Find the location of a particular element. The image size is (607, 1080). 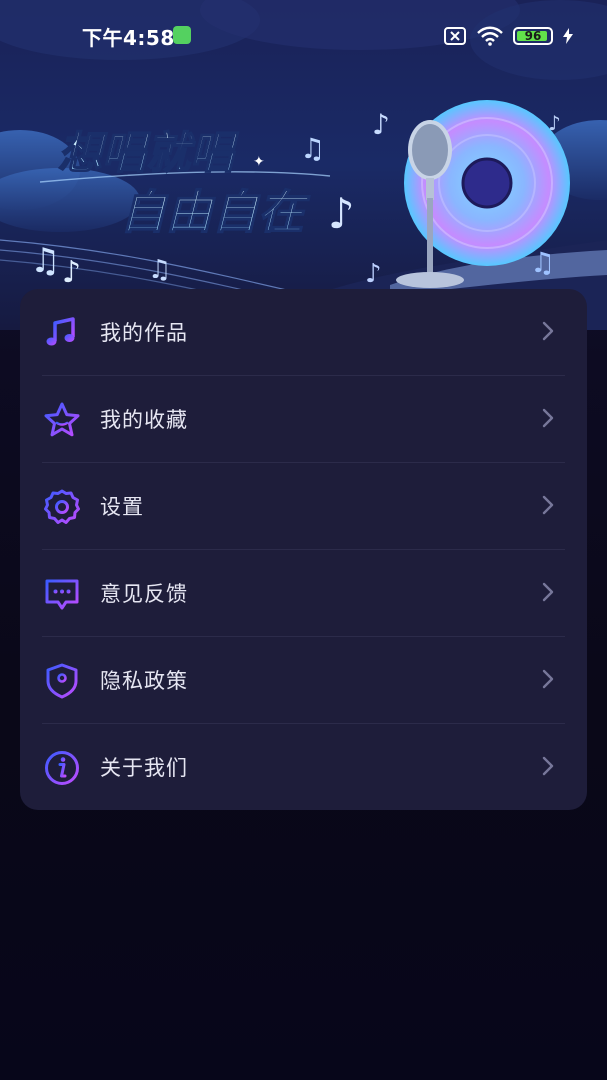

status-time: 下午4:58 is located at coordinates (128, 38).